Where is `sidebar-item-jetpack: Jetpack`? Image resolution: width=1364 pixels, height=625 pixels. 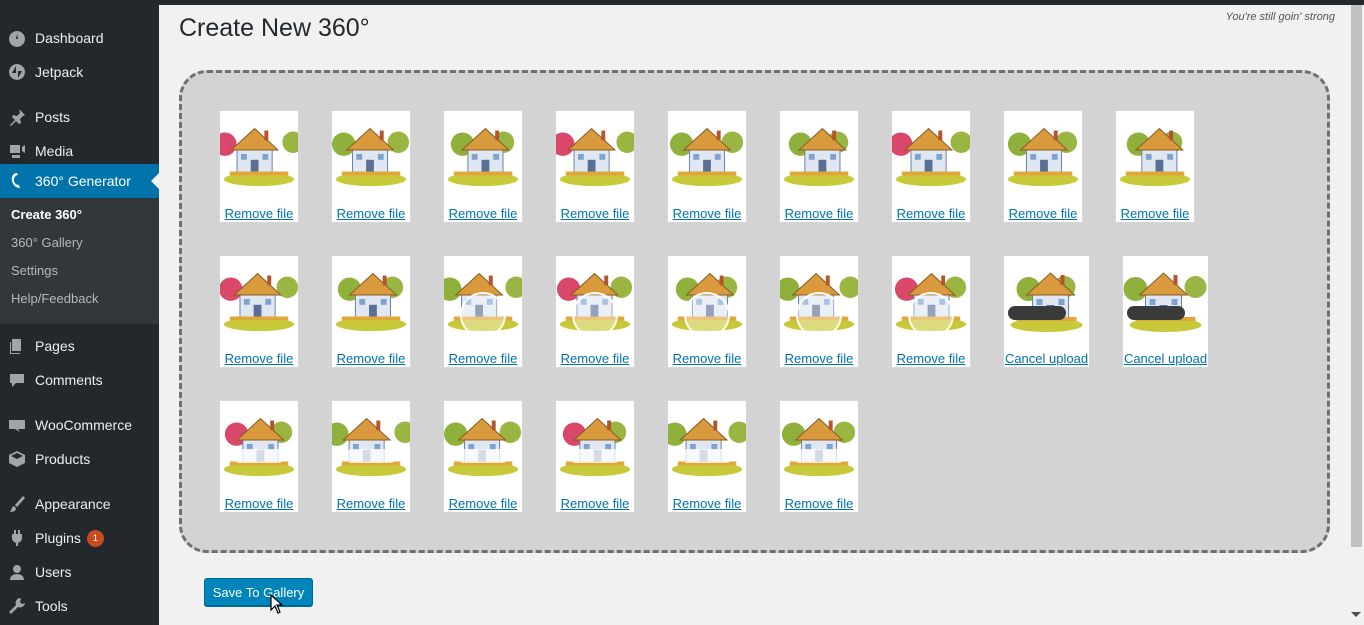
sidebar-item-jetpack: Jetpack is located at coordinates (79, 72).